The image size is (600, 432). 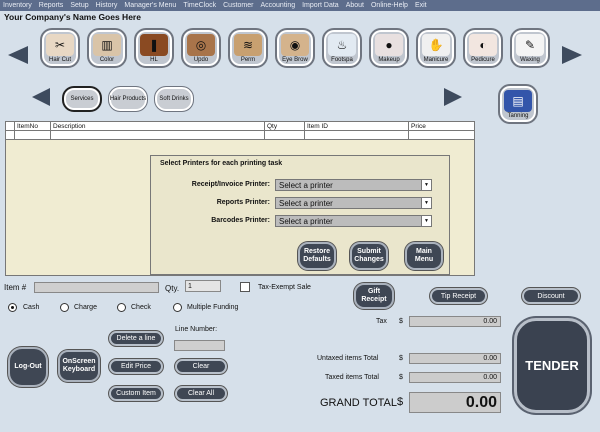 I want to click on category-hair-products: Hair Products, so click(x=128, y=99).